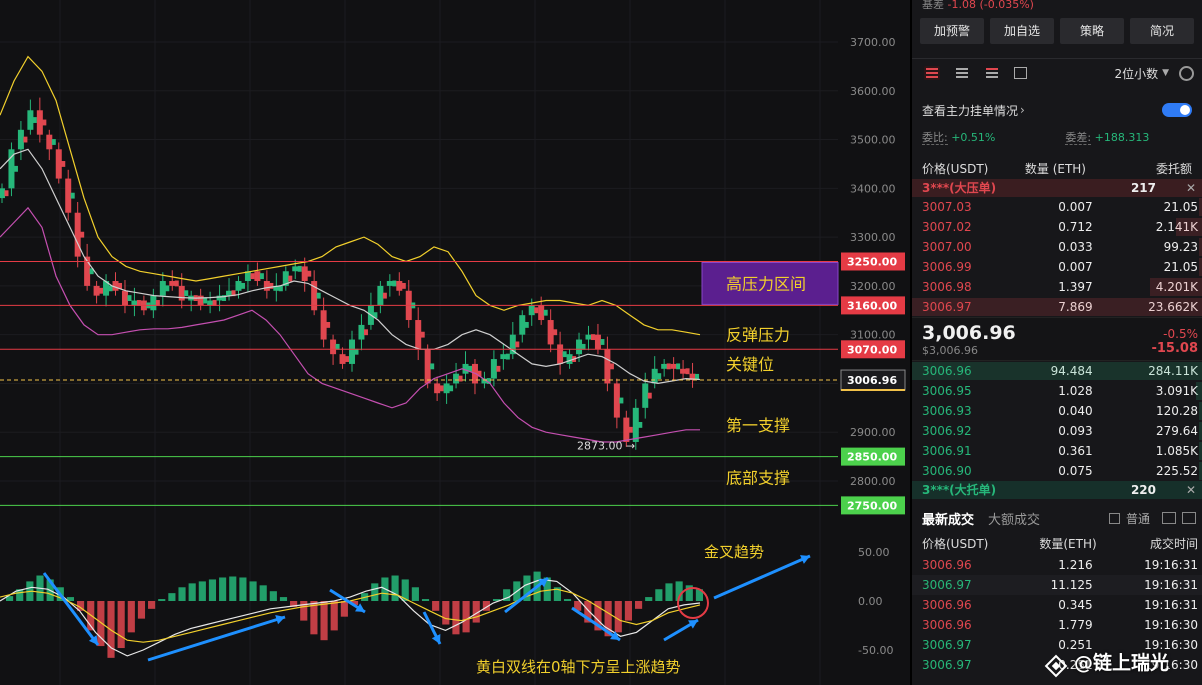 The width and height of the screenshot is (1202, 685). What do you see at coordinates (1057, 110) in the screenshot?
I see `main-orders-row: 查看主力挂单情况 ›` at bounding box center [1057, 110].